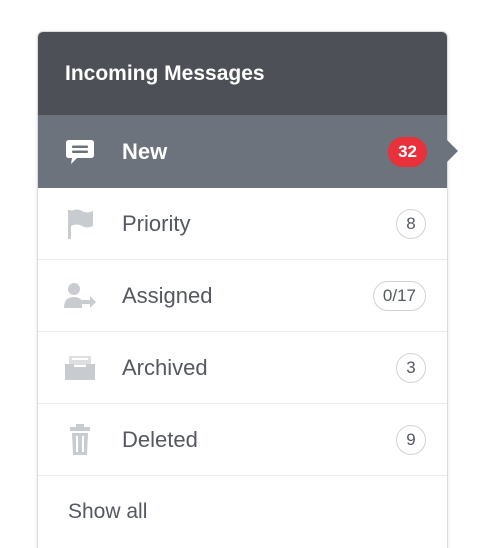 The image size is (481, 548). Describe the element at coordinates (165, 73) in the screenshot. I see `panel-title: Incoming Messages` at that location.